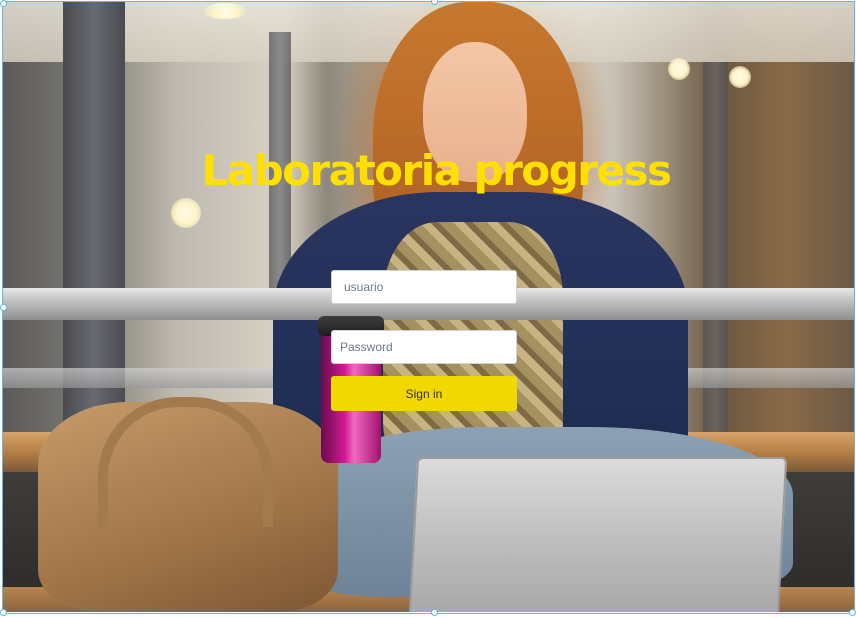  I want to click on resize-handle-top-left, so click(3, 3).